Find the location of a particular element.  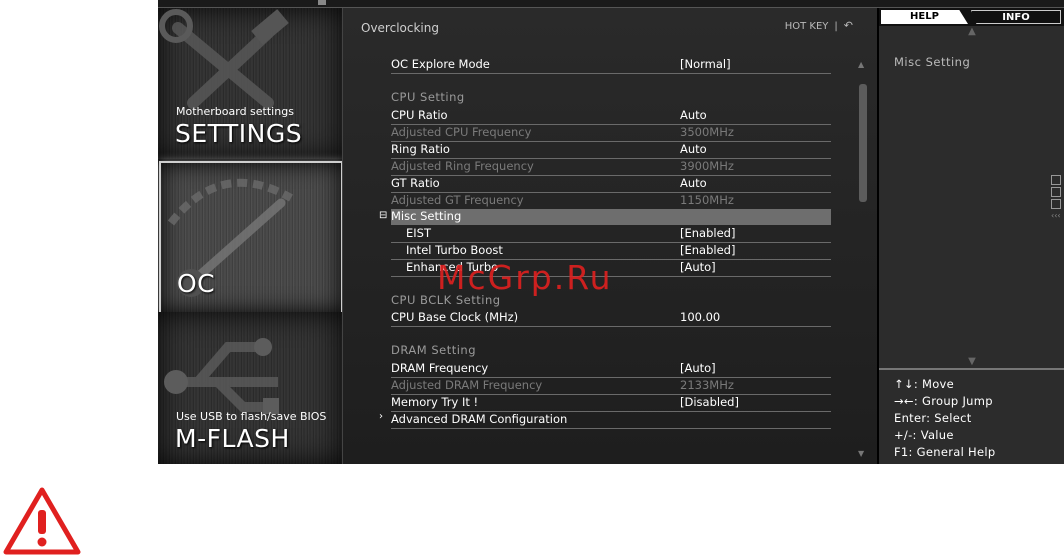

tab-help: HELP is located at coordinates (924, 17).